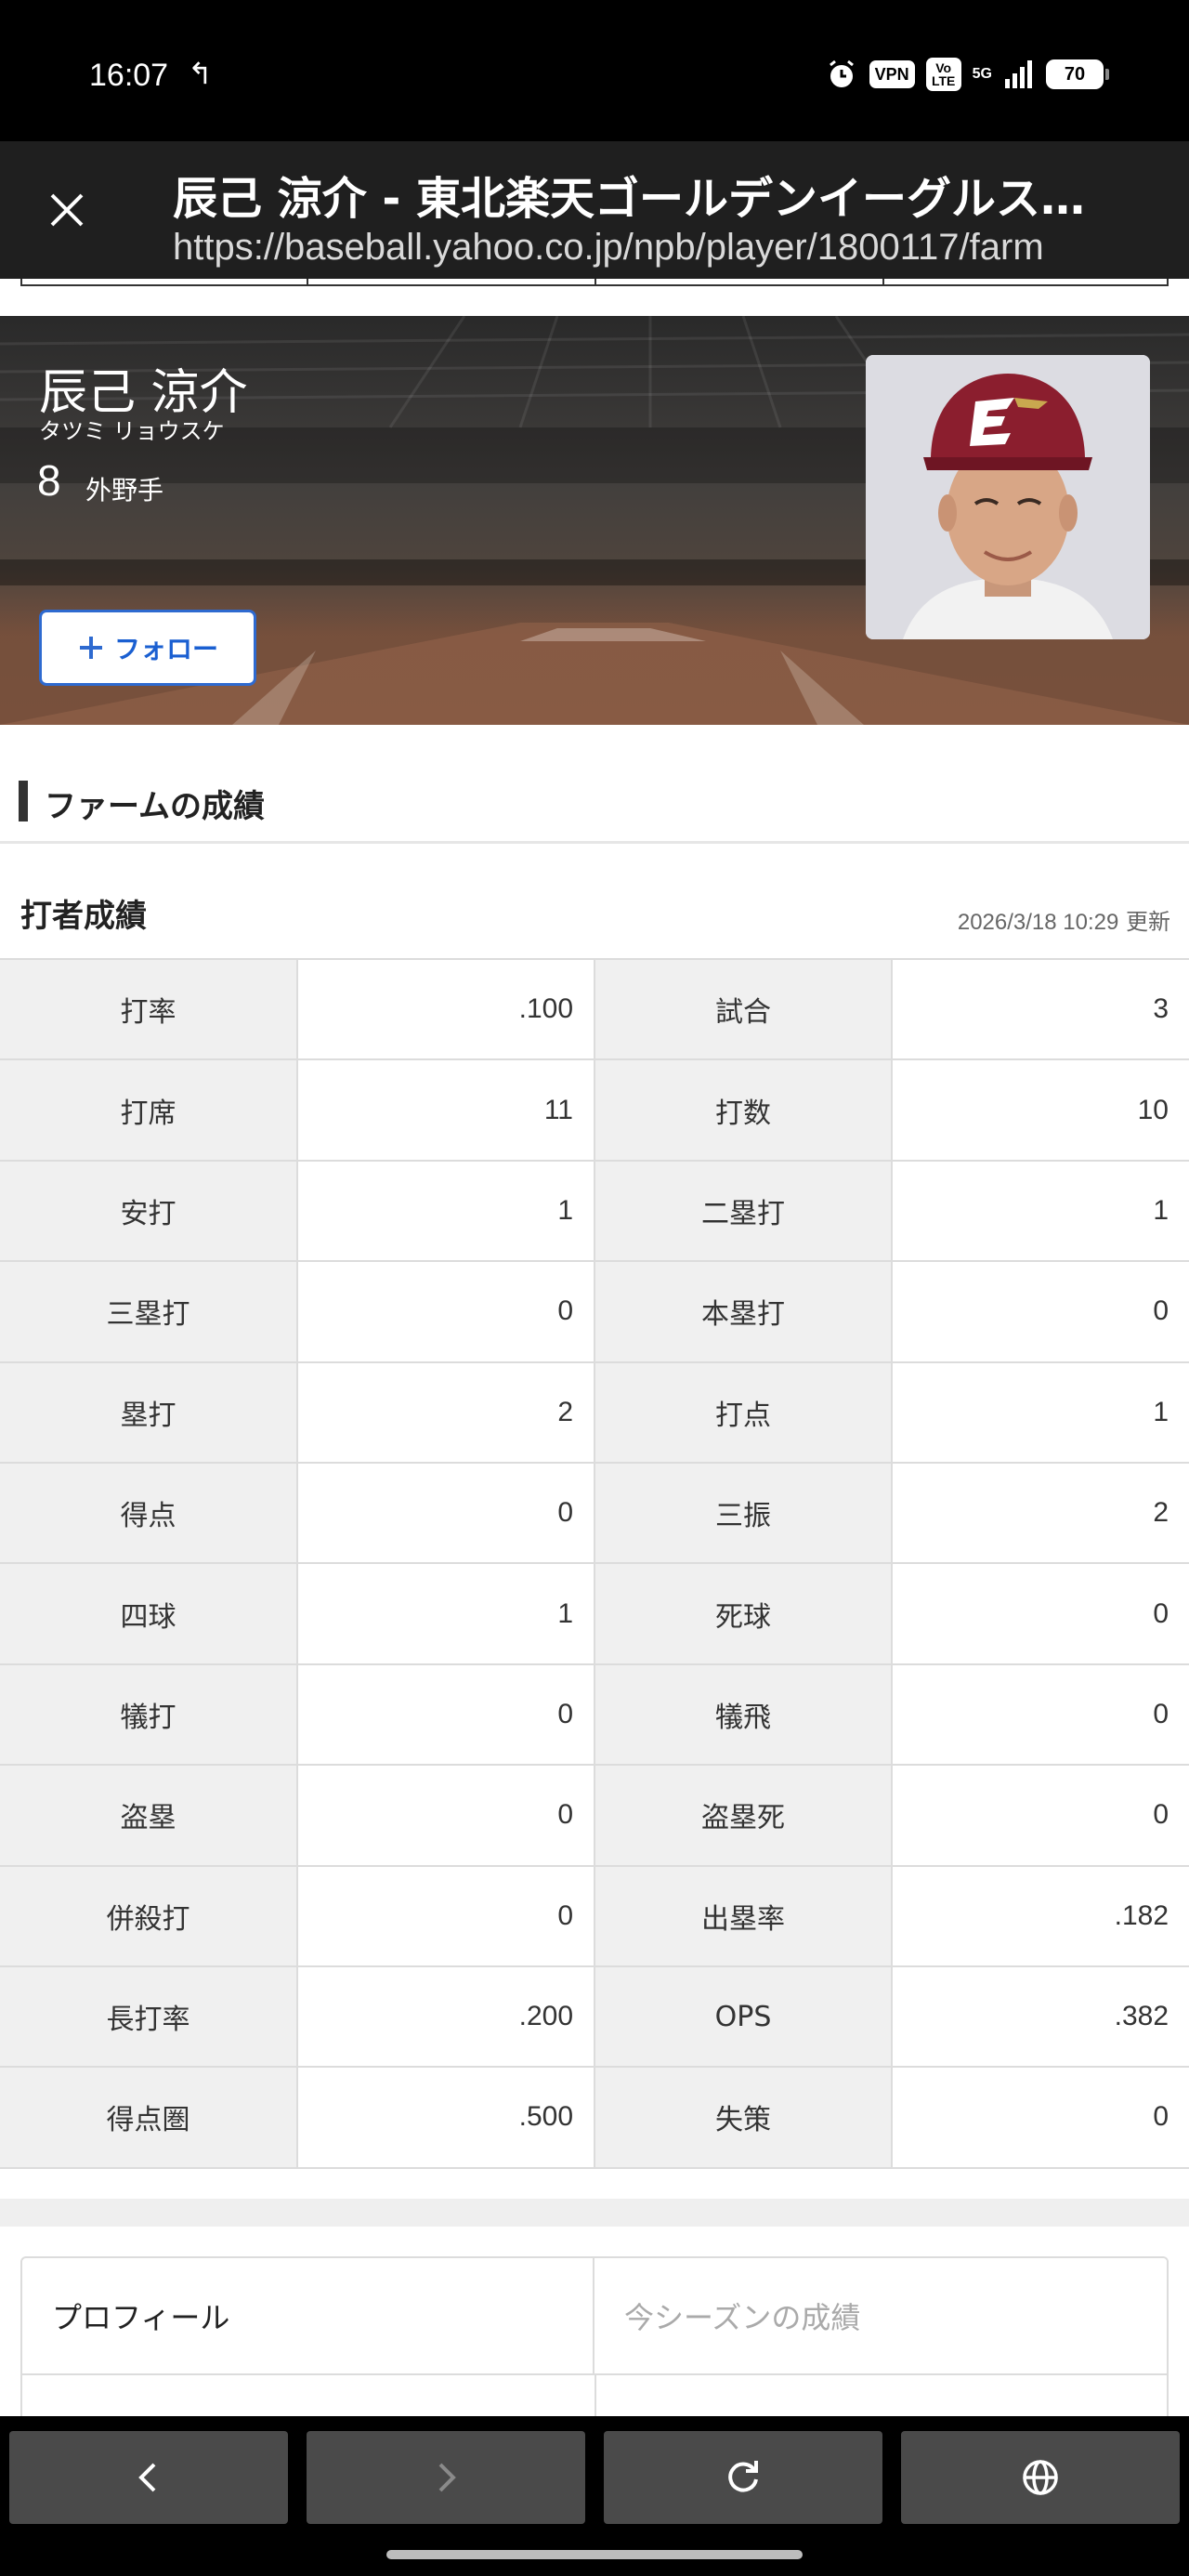 This screenshot has height=2576, width=1189. Describe the element at coordinates (594, 70) in the screenshot. I see `status-bar: 16:07 ↰ VPN Vo LTE 5G 70` at that location.